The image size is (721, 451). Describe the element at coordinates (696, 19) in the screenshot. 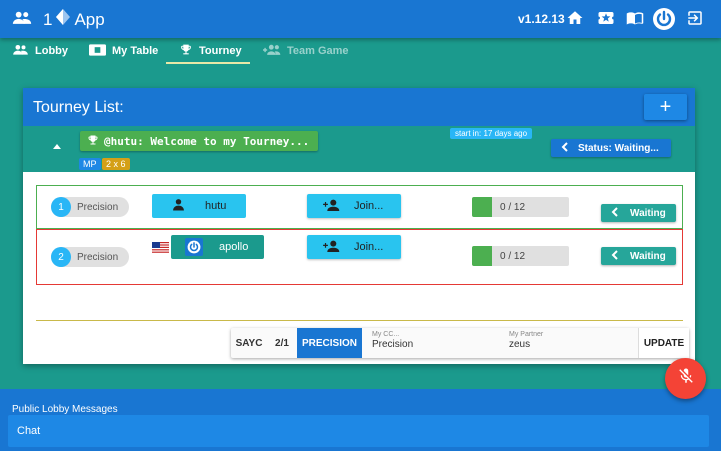

I see `logout-icon` at that location.